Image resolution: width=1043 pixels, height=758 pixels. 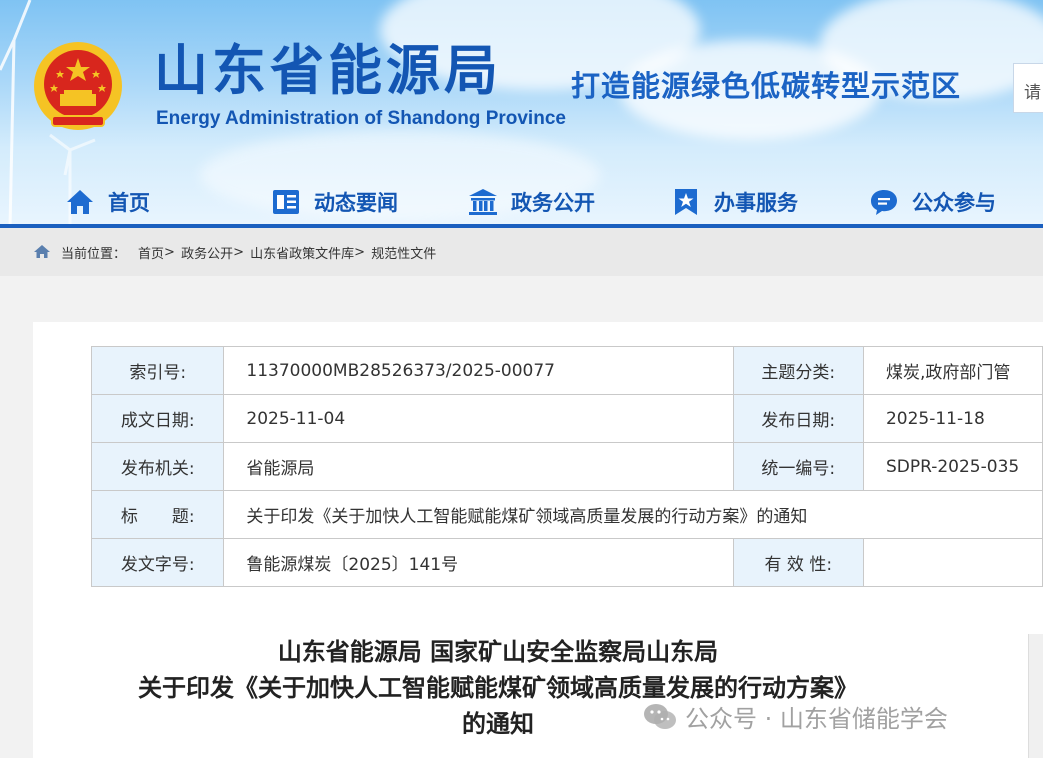 What do you see at coordinates (756, 203) in the screenshot?
I see `nav-item-label: 办事服务` at bounding box center [756, 203].